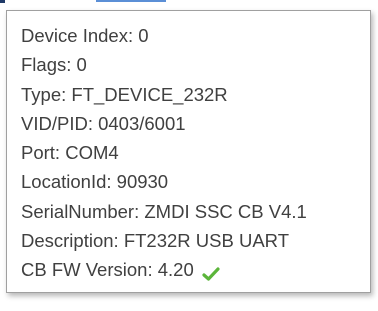 Image resolution: width=378 pixels, height=311 pixels. Describe the element at coordinates (164, 211) in the screenshot. I see `serial-number-line: SerialNumber: ZMDI SSC CB V4.1` at that location.